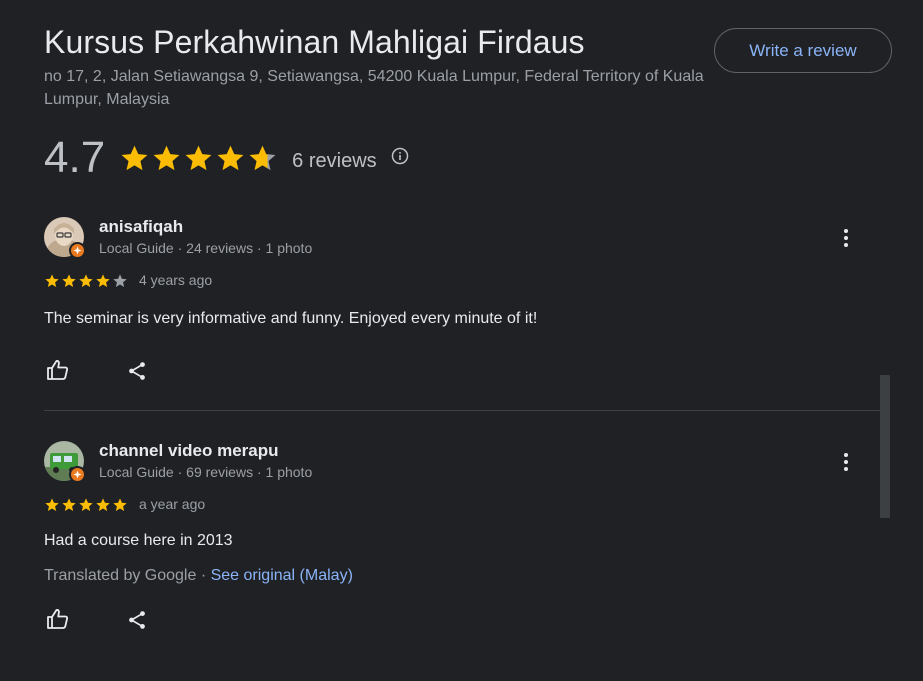 The width and height of the screenshot is (923, 681). Describe the element at coordinates (127, 575) in the screenshot. I see `translated-by-label: Translated by Google ·` at that location.